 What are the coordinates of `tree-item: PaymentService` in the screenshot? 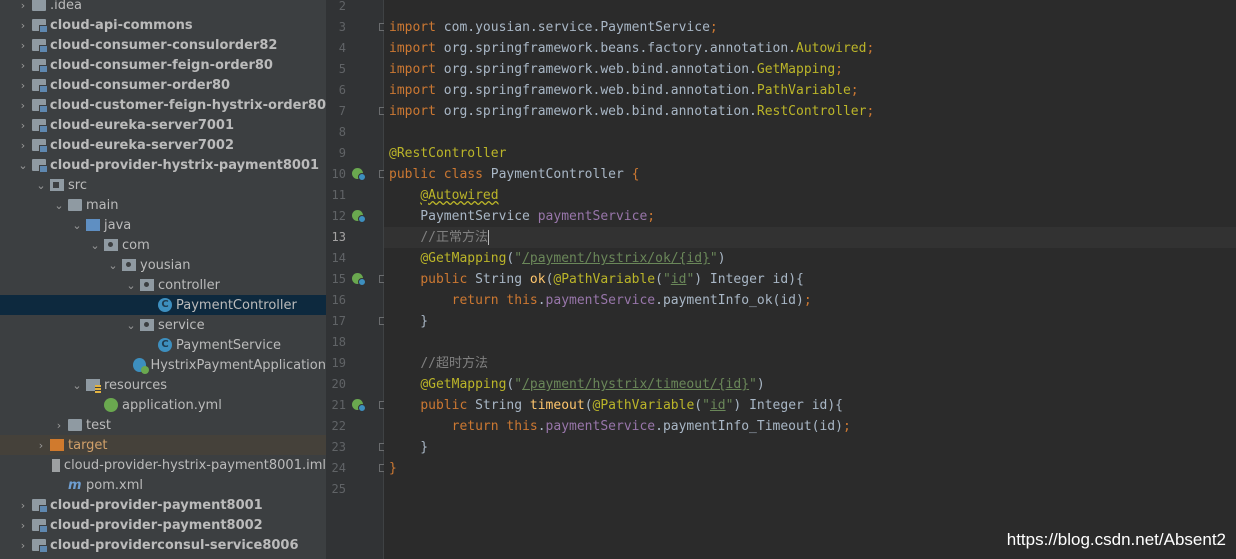 It's located at (163, 345).